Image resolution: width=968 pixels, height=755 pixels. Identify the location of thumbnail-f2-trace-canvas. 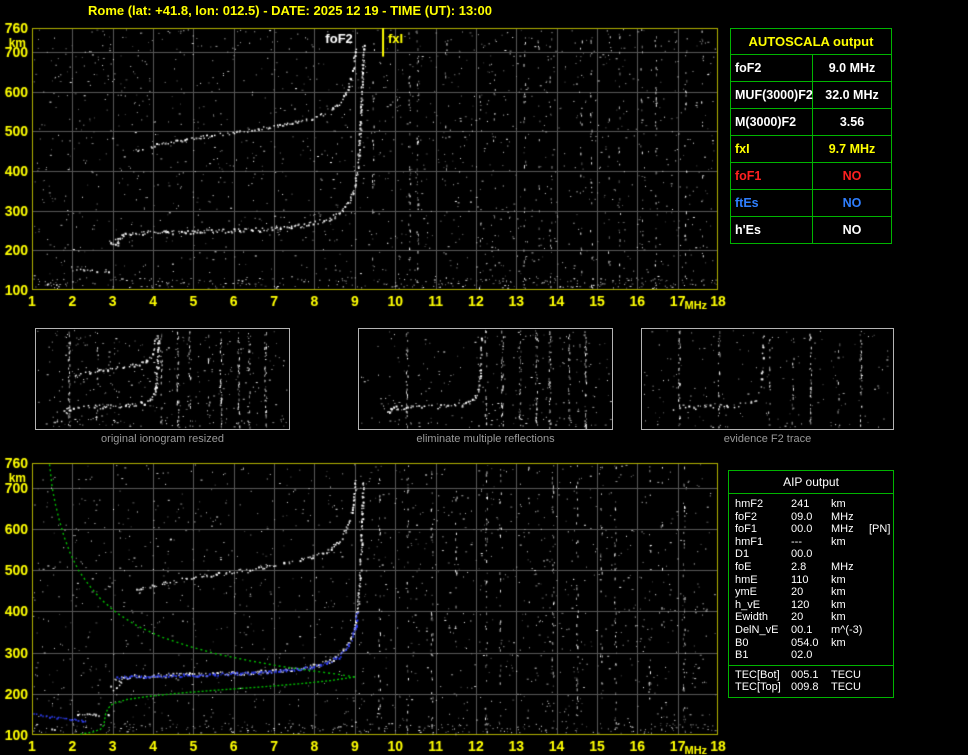
(767, 379).